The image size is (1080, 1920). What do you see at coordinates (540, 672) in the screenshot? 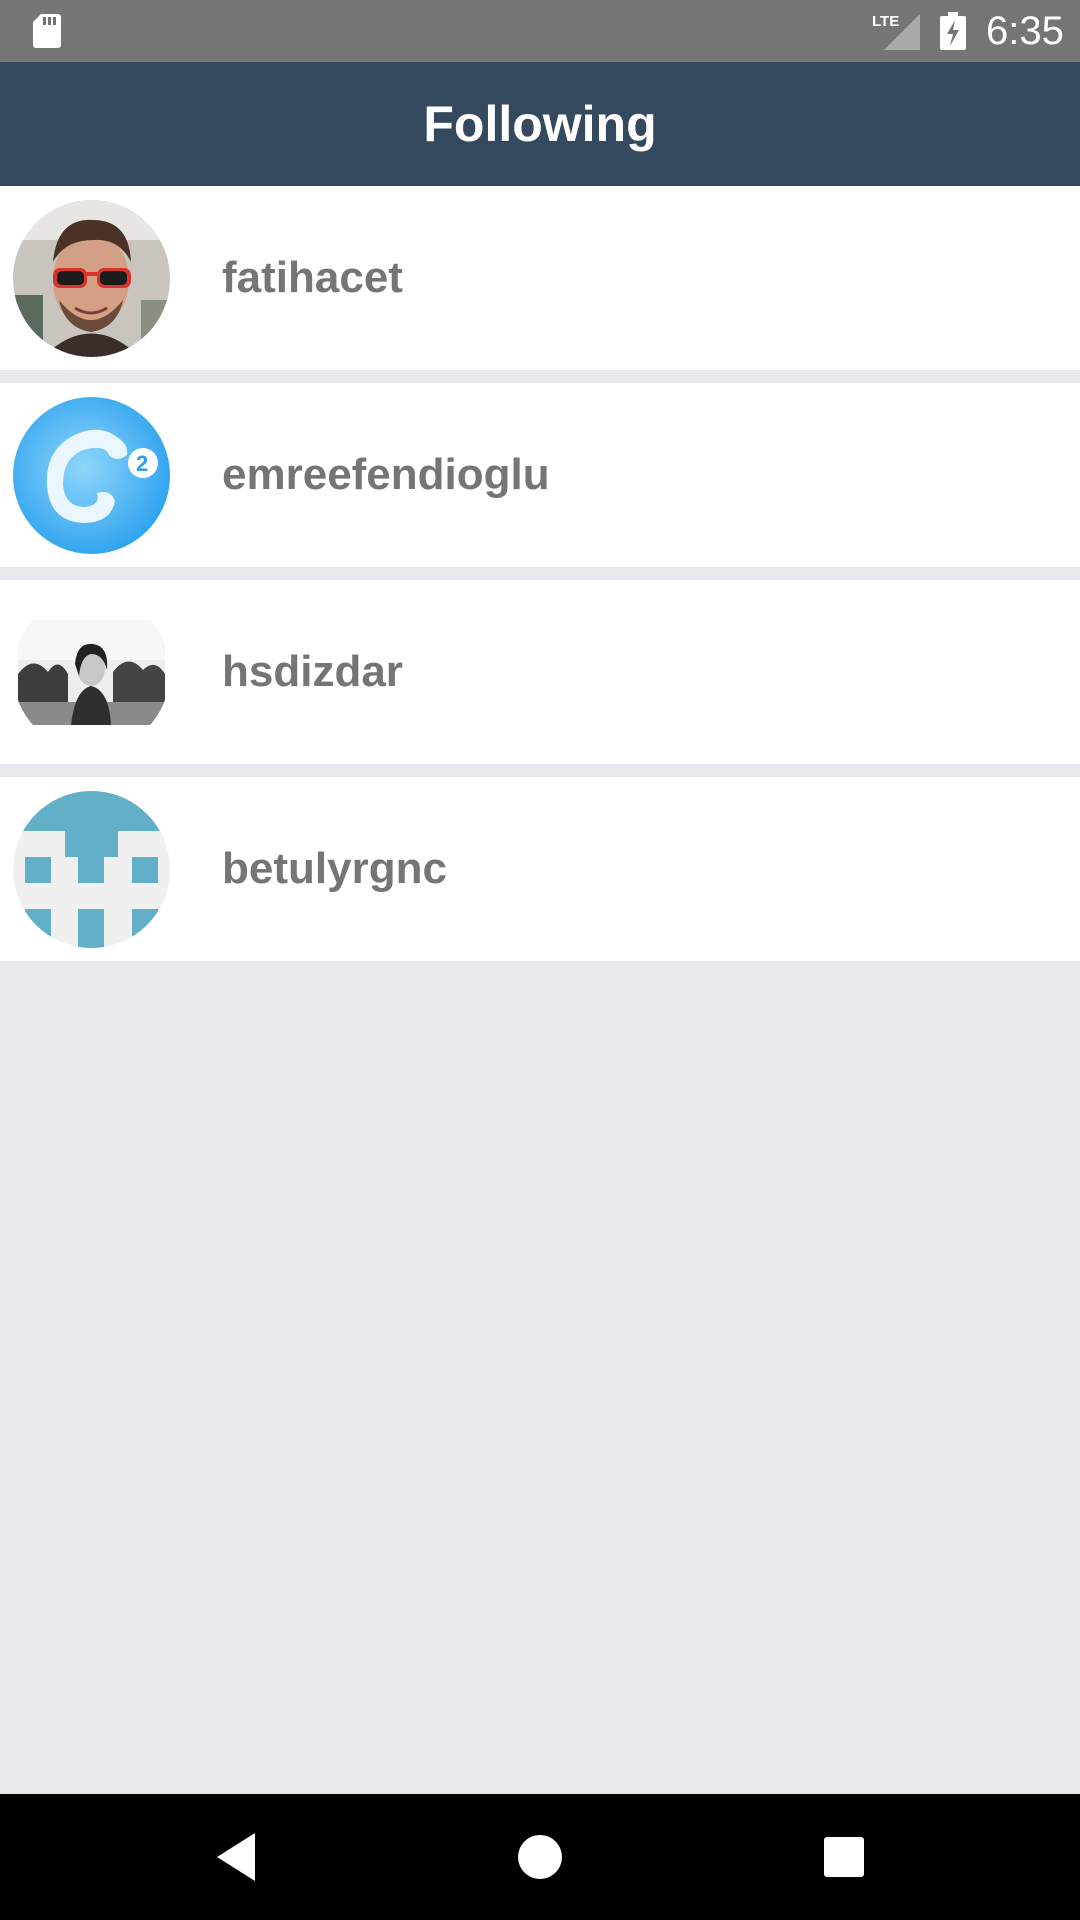
I see `list-item: hsdizdar` at bounding box center [540, 672].